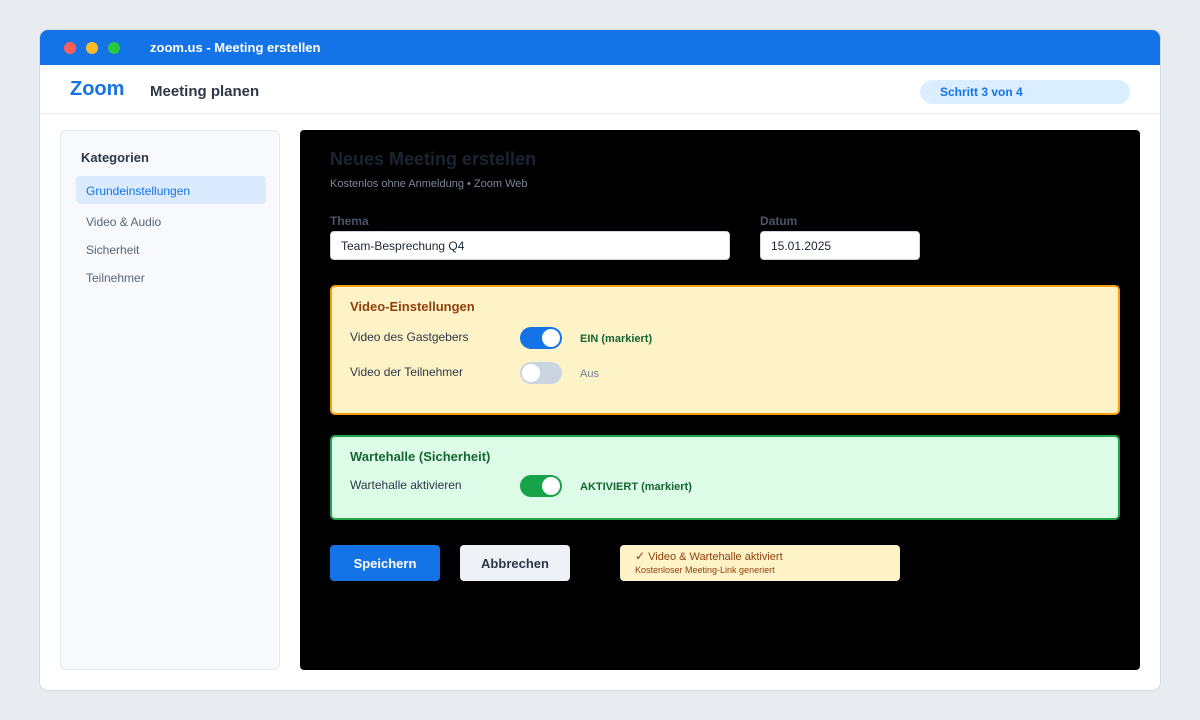  What do you see at coordinates (515, 563) in the screenshot?
I see `cancel-button: Abbrechen` at bounding box center [515, 563].